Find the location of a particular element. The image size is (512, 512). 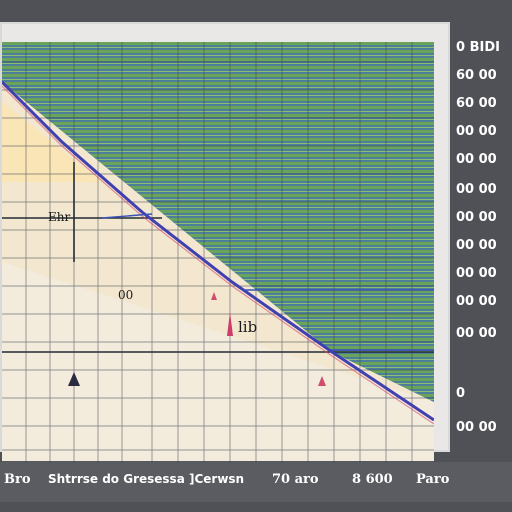

right-label: Paro is located at coordinates (432, 479).